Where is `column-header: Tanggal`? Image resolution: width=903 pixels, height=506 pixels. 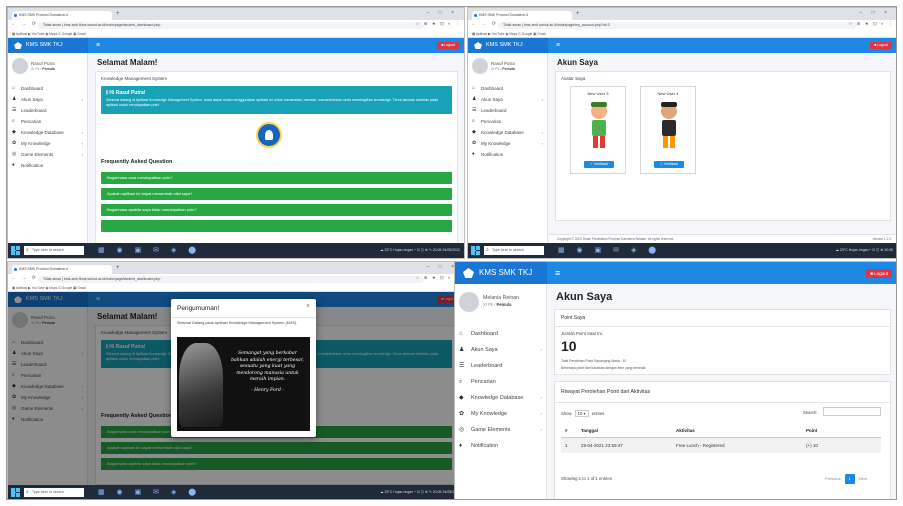
column-header: Tanggal is located at coordinates (624, 431).